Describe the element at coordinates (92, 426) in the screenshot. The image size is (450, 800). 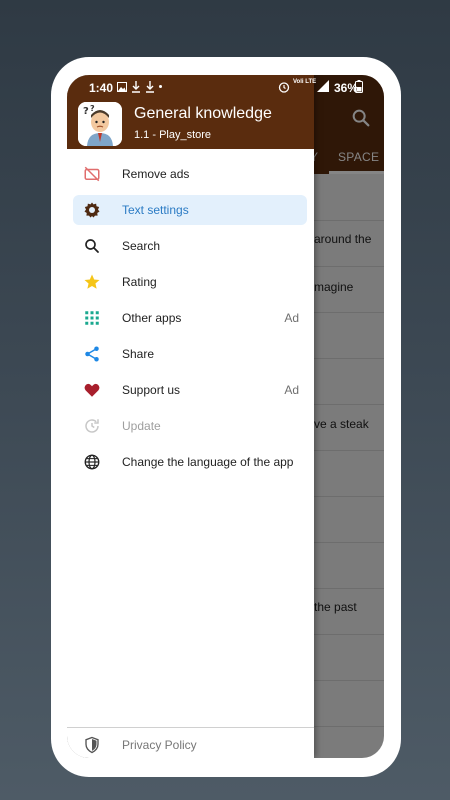
I see `update-icon` at that location.